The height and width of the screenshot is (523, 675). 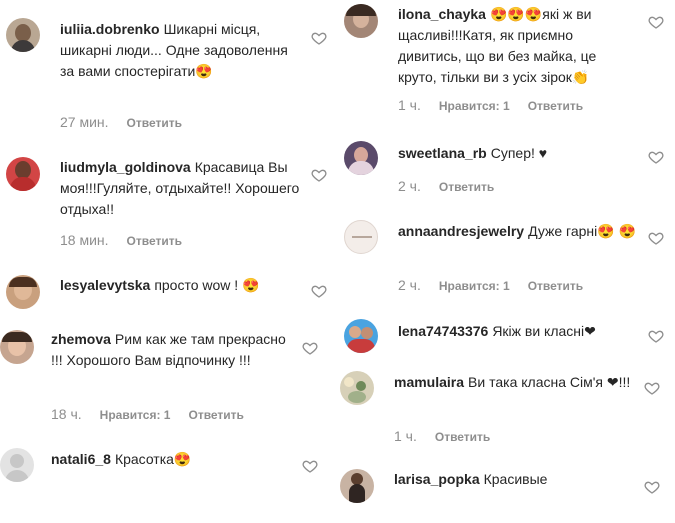 I want to click on comment-username: lena74743376, so click(x=443, y=331).